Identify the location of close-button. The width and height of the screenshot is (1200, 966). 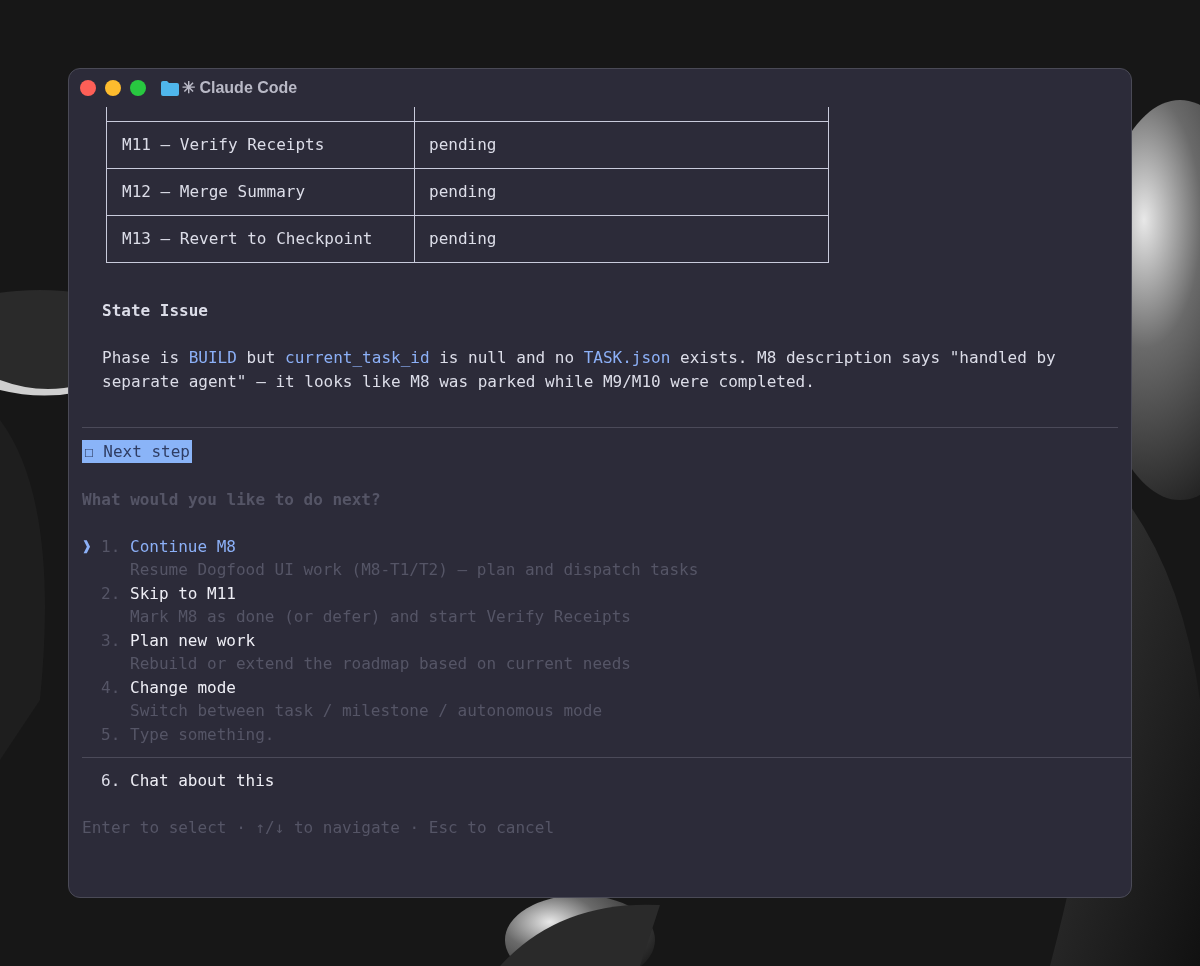
(88, 88).